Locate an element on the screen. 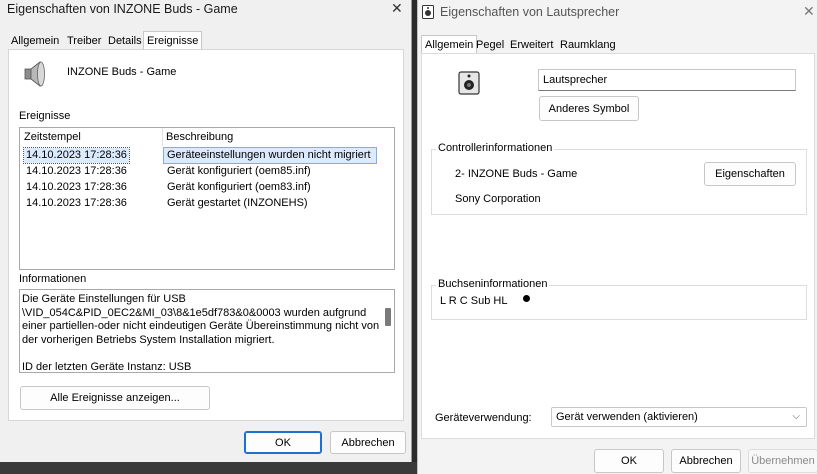 The width and height of the screenshot is (817, 474). device-usage-select: Gerät verwenden (aktivieren) ⌵ is located at coordinates (679, 417).